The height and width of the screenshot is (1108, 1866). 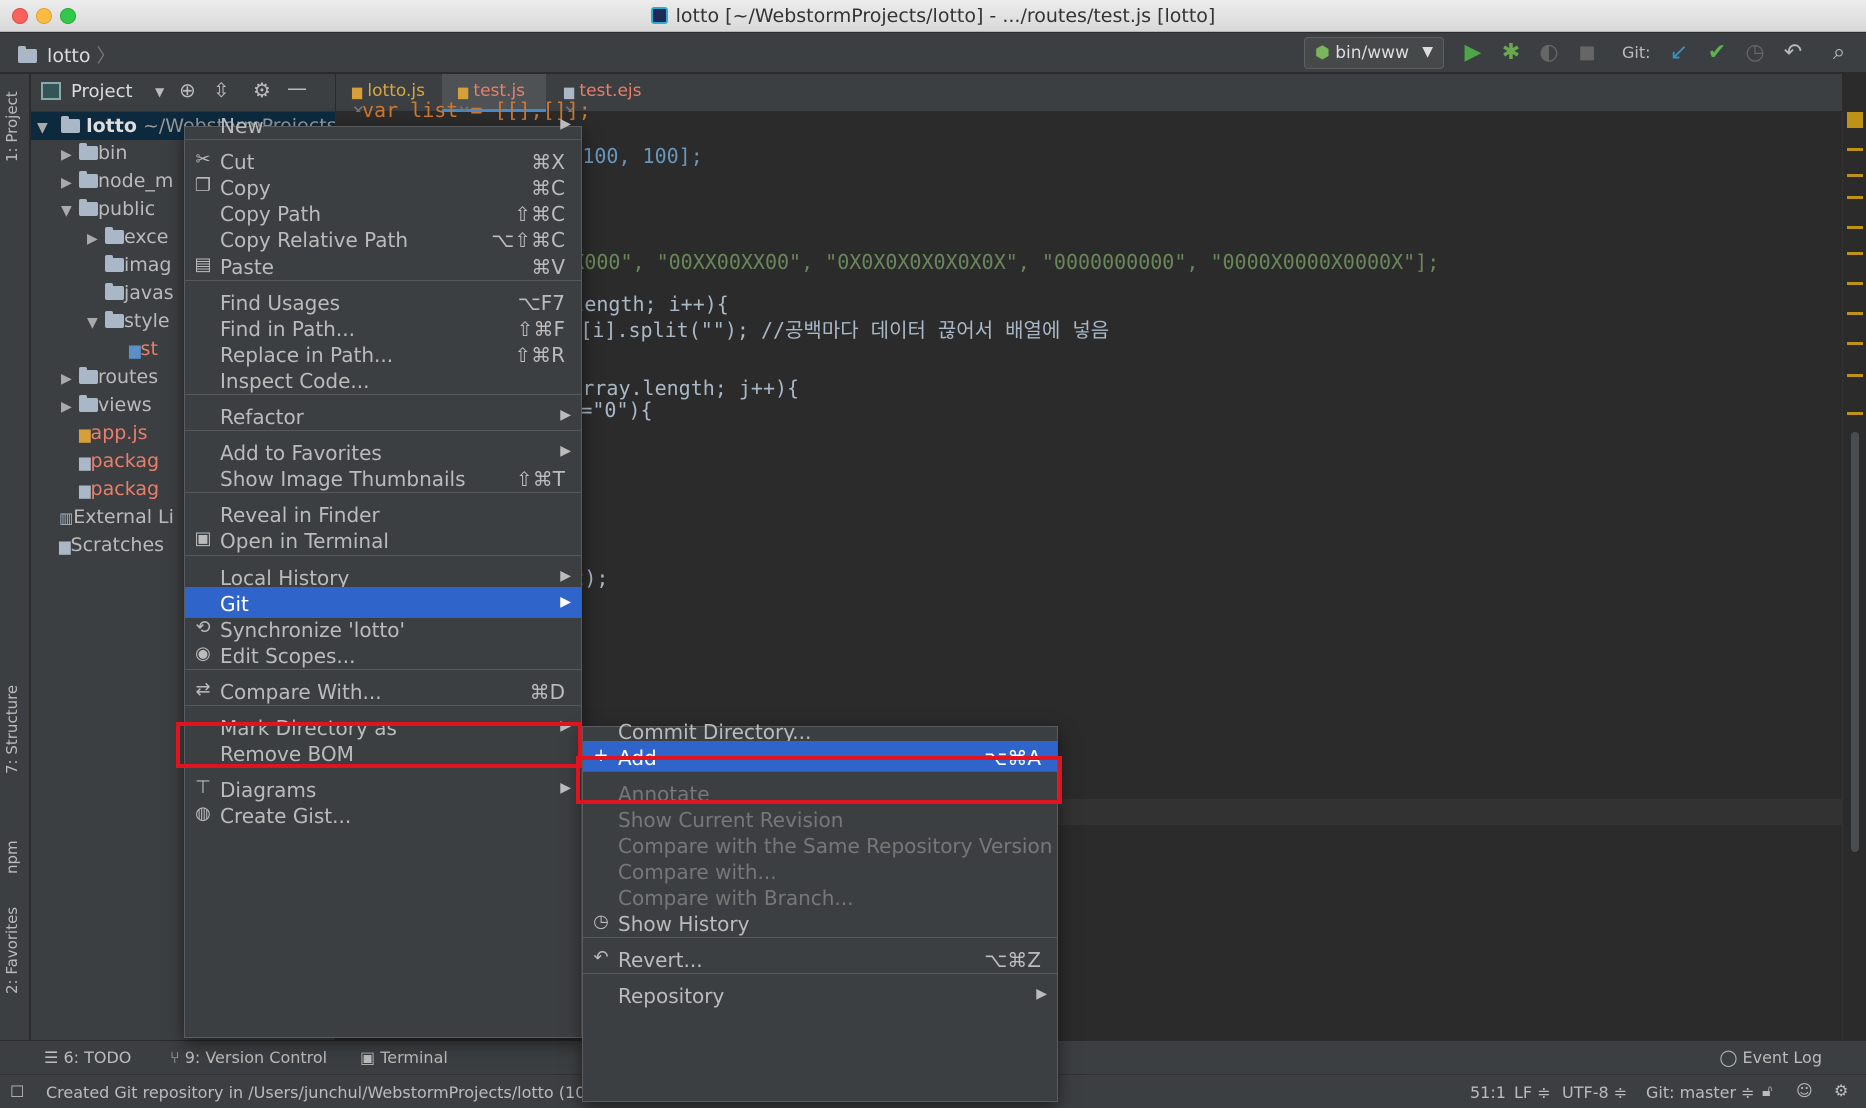 I want to click on tree-item: ▶ routes, so click(x=109, y=380).